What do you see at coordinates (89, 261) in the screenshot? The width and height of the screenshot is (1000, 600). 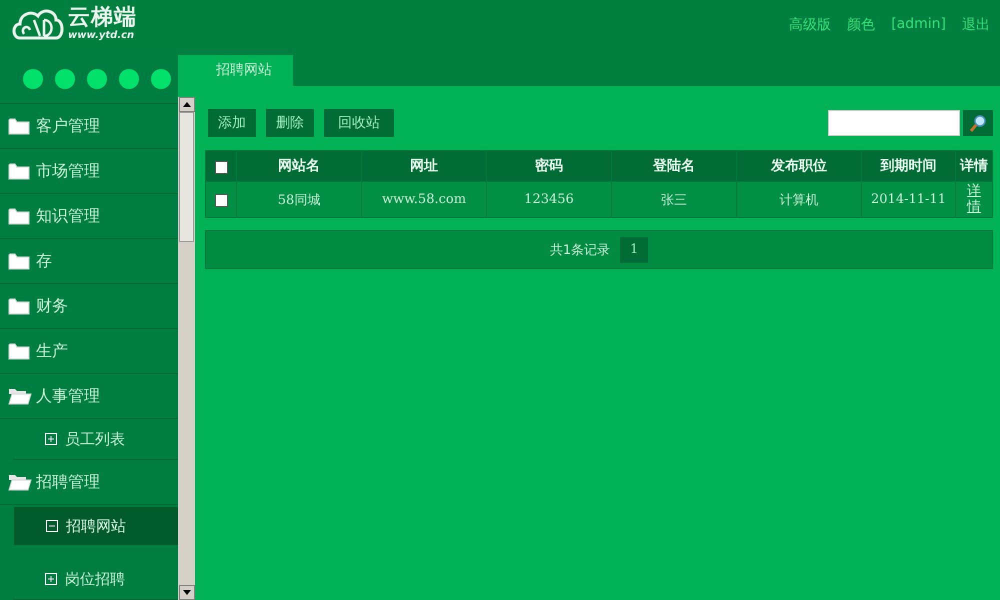 I see `sidebar-item: 存` at bounding box center [89, 261].